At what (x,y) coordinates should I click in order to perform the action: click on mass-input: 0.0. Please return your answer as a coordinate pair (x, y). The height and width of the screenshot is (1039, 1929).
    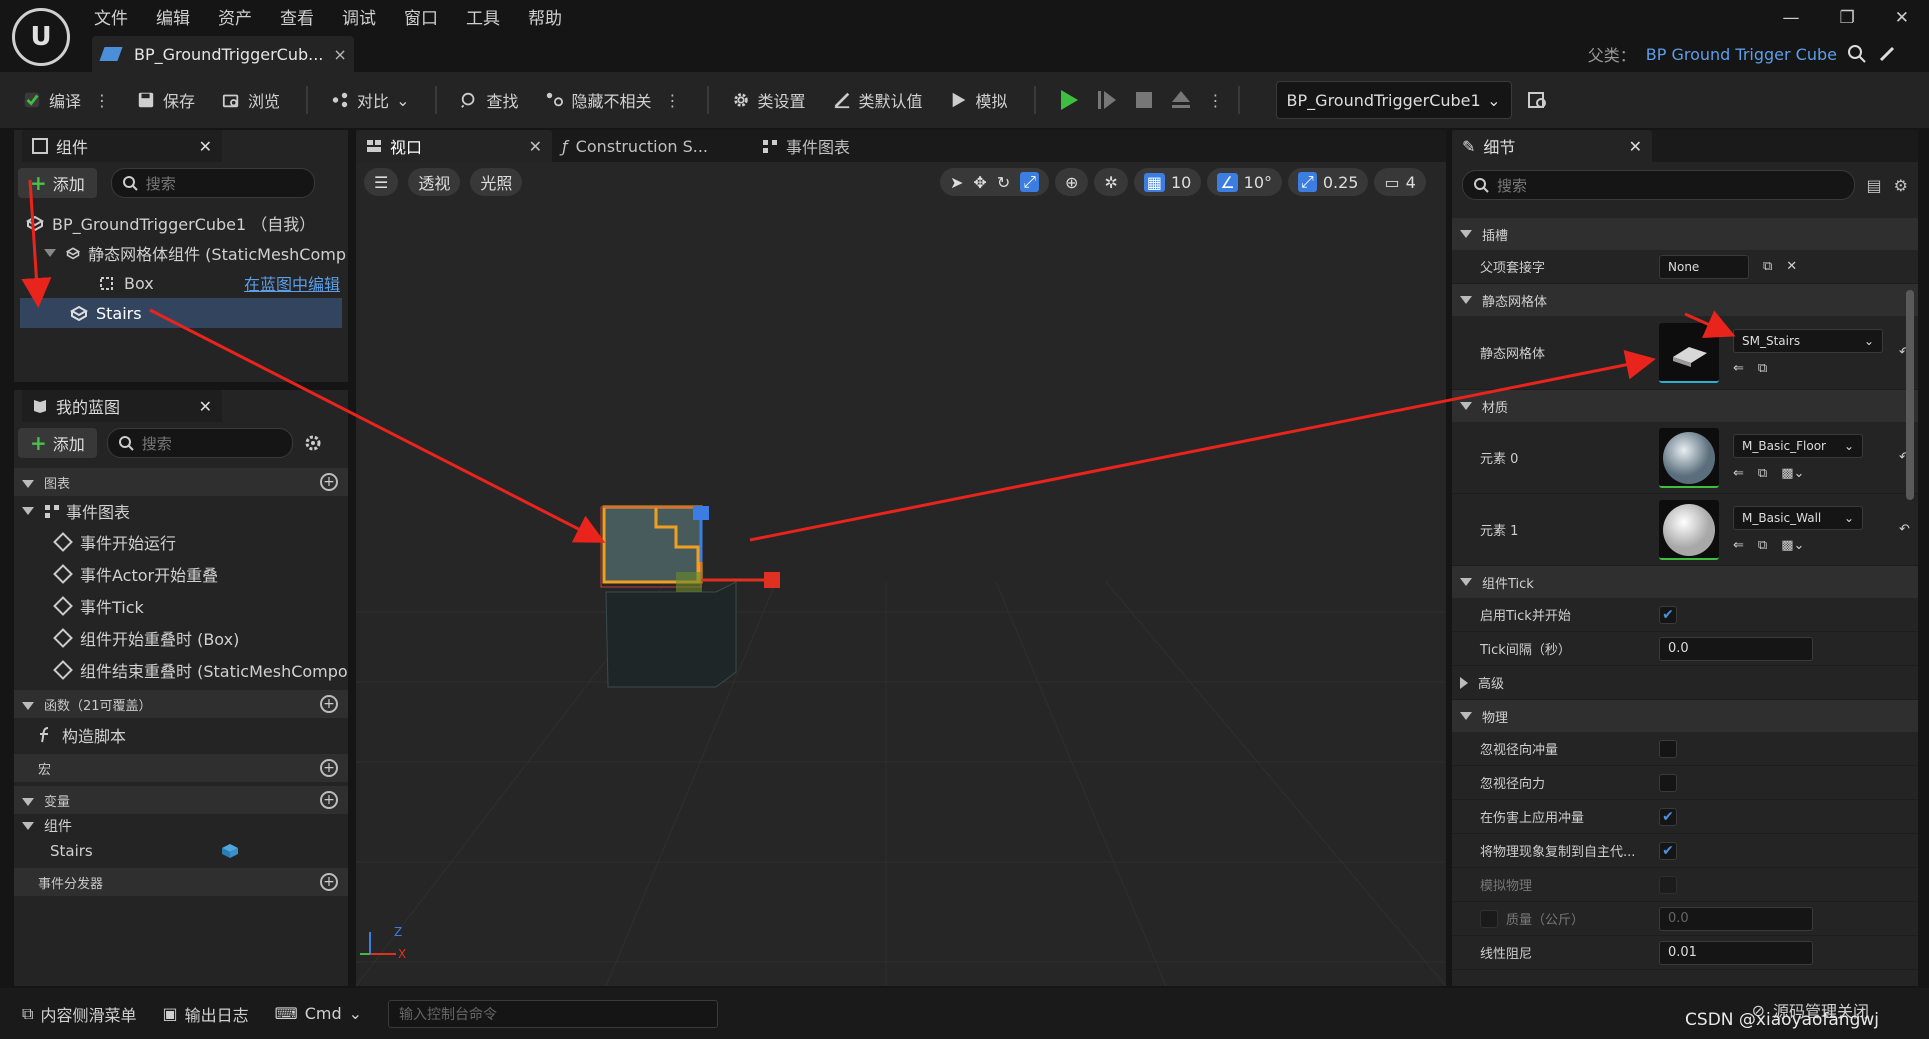
    Looking at the image, I should click on (1736, 918).